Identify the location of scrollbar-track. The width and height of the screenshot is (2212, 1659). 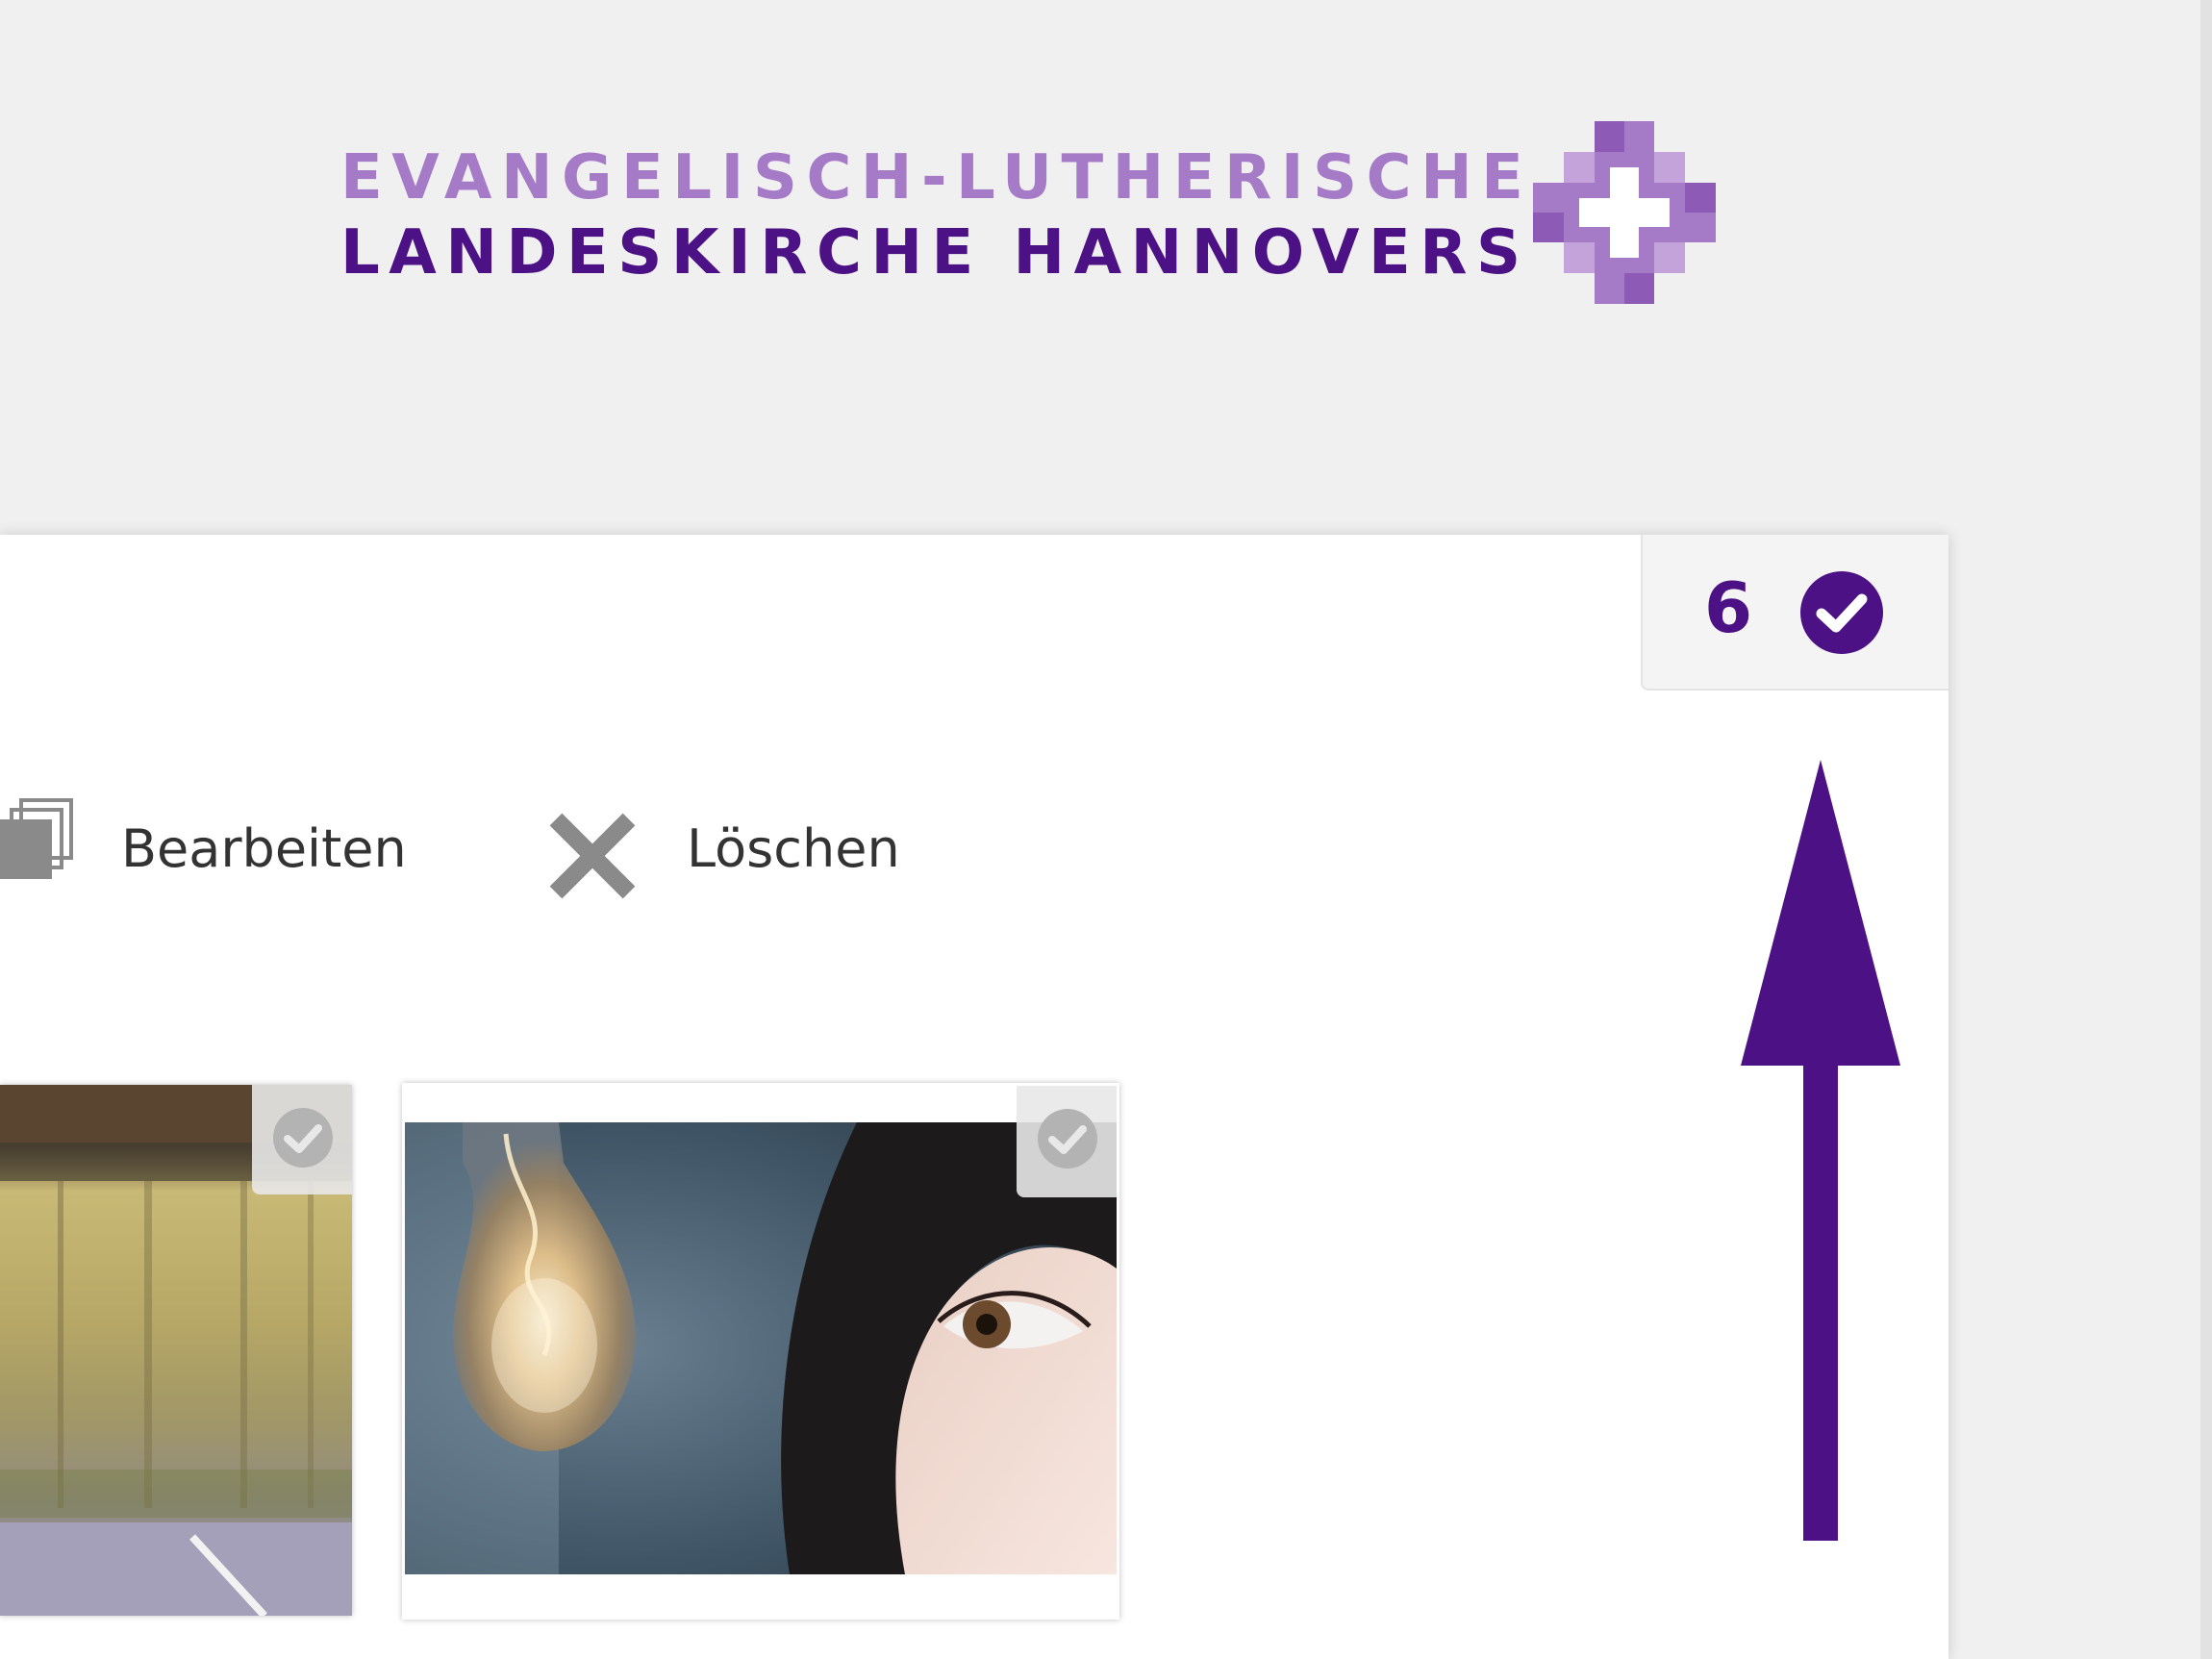
(2206, 829).